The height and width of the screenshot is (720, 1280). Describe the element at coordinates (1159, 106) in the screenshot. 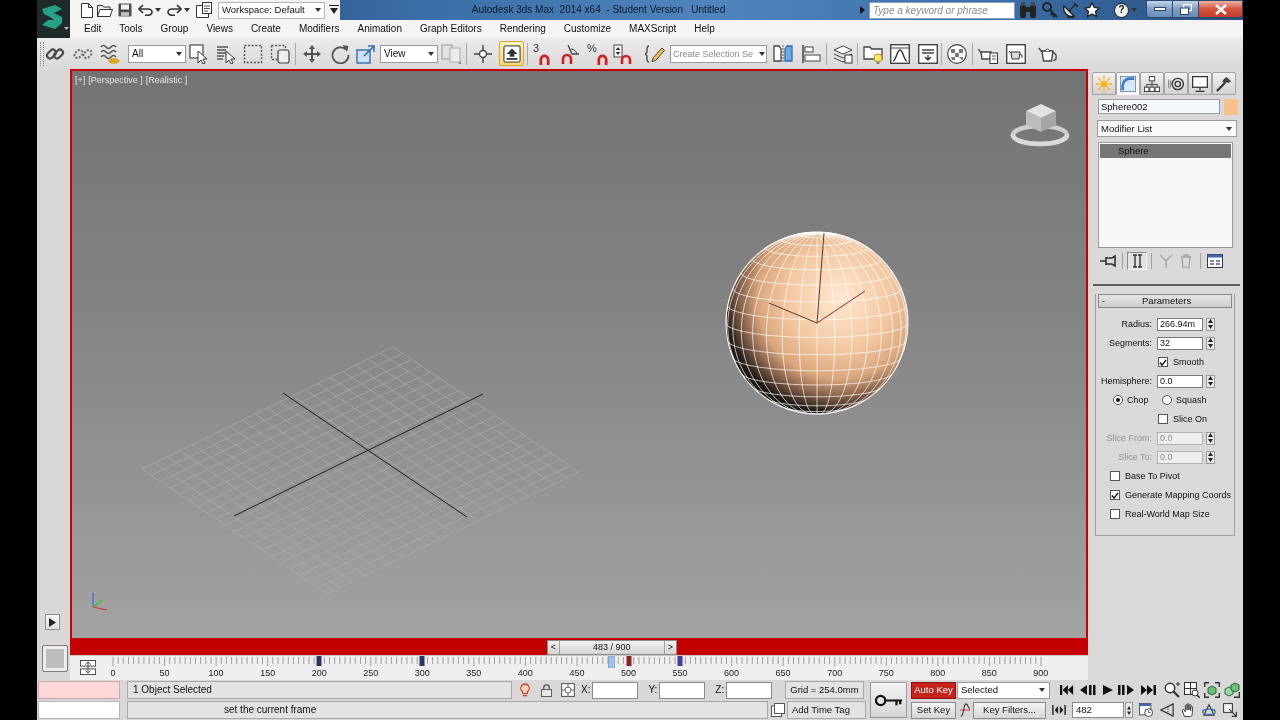

I see `object-name-field: Sphere002` at that location.